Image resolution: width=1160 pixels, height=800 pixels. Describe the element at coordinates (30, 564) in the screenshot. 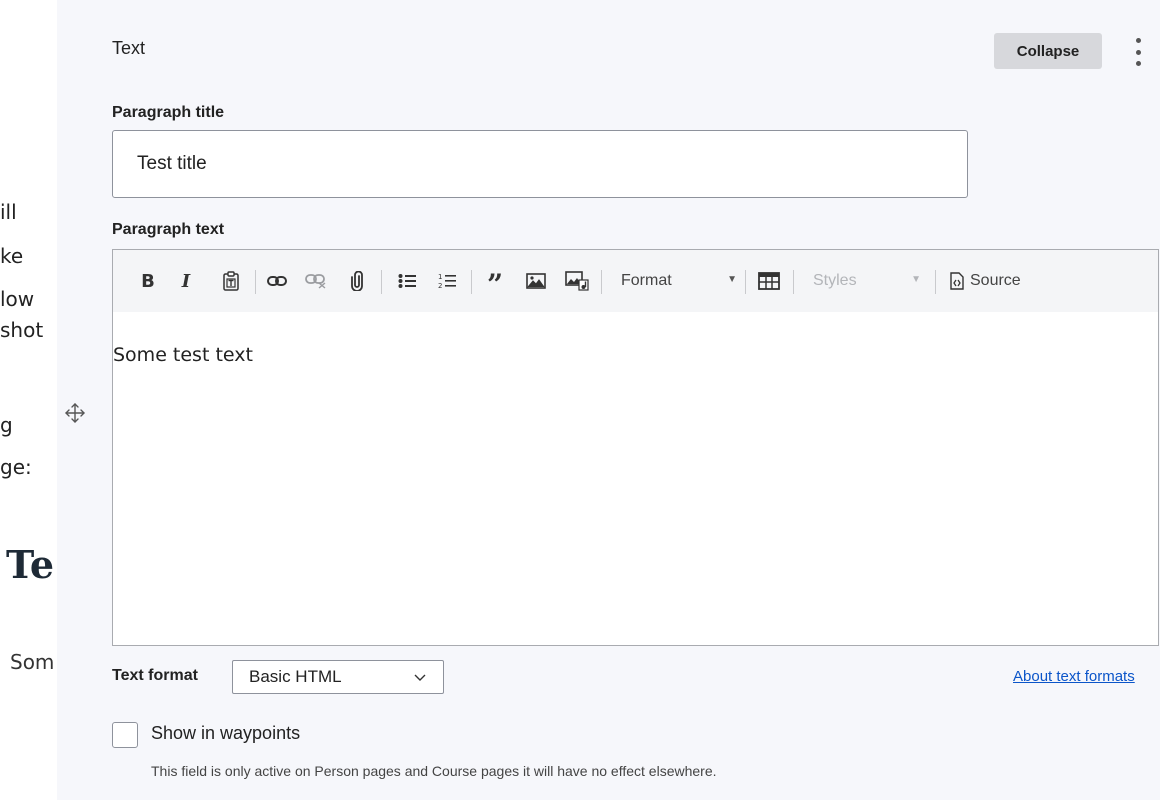

I see `background-heading: Te` at that location.